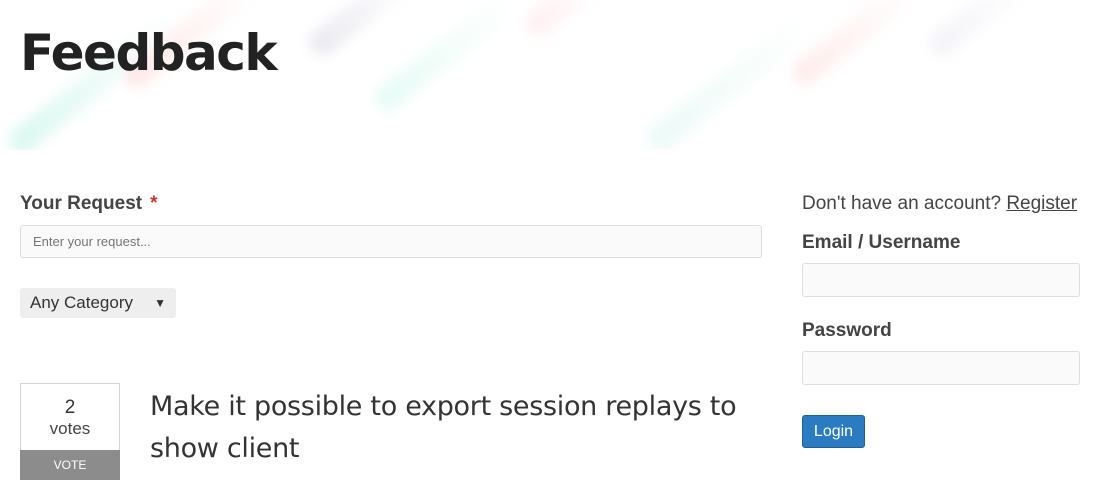 This screenshot has height=480, width=1100. What do you see at coordinates (847, 330) in the screenshot?
I see `password-label: Password` at bounding box center [847, 330].